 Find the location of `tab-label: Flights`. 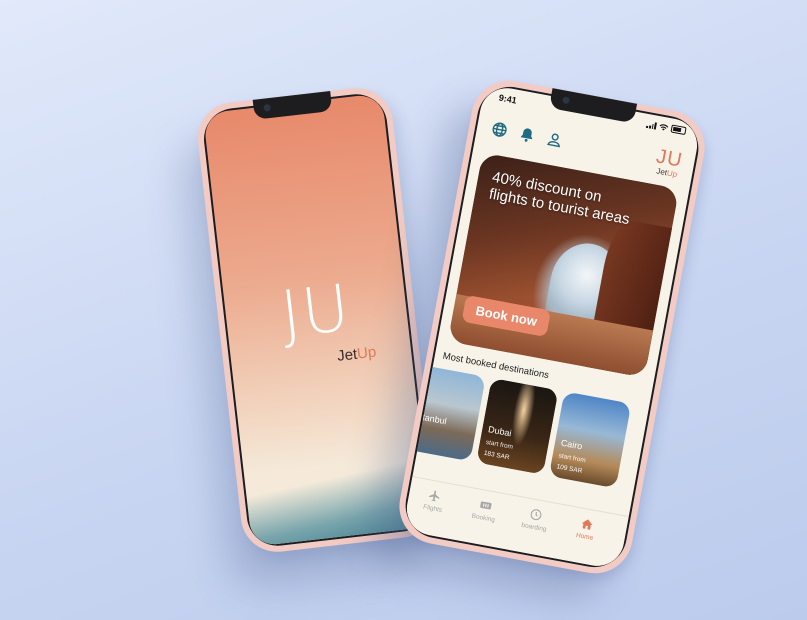

tab-label: Flights is located at coordinates (432, 508).